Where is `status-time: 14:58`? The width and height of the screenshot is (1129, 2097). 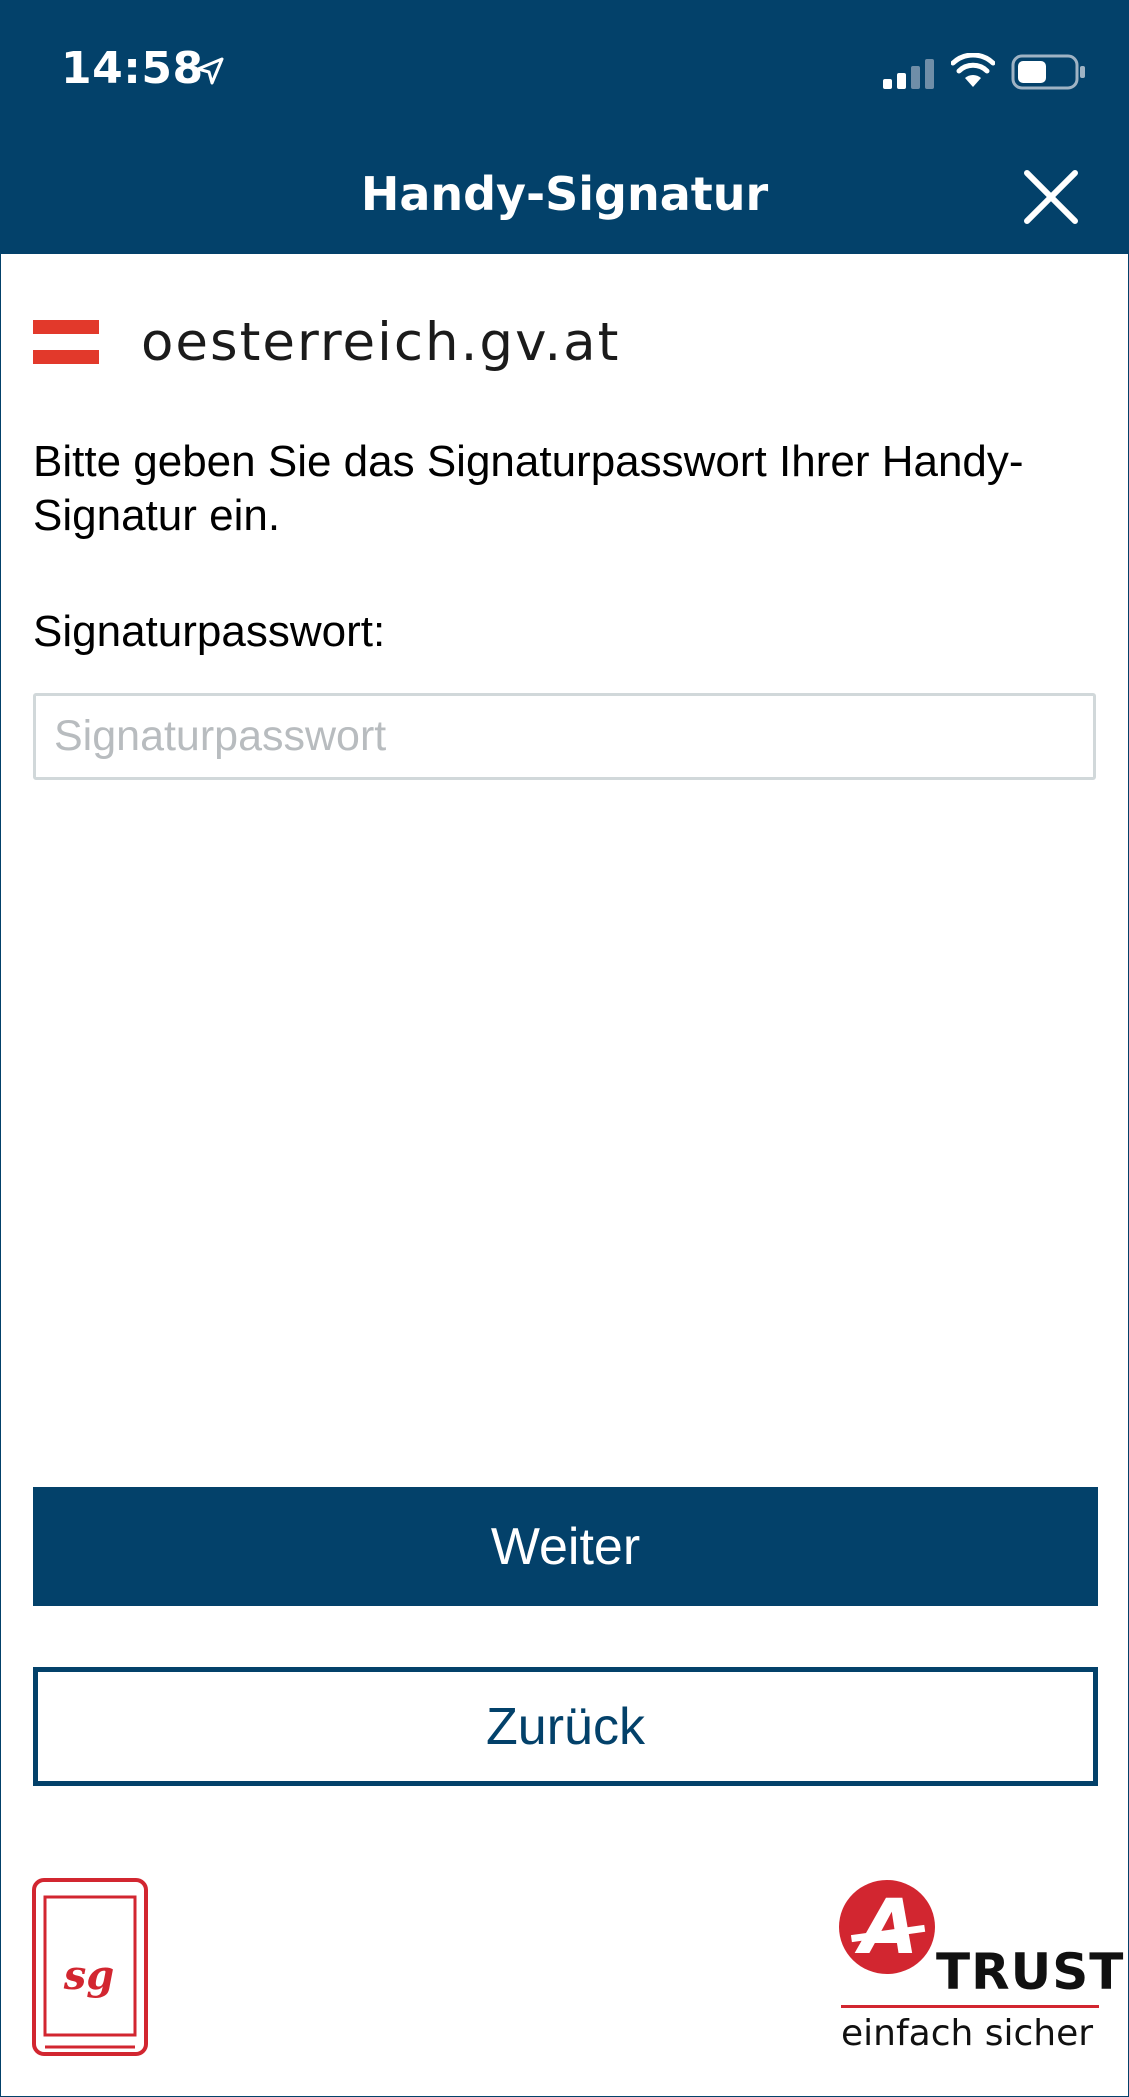 status-time: 14:58 is located at coordinates (132, 68).